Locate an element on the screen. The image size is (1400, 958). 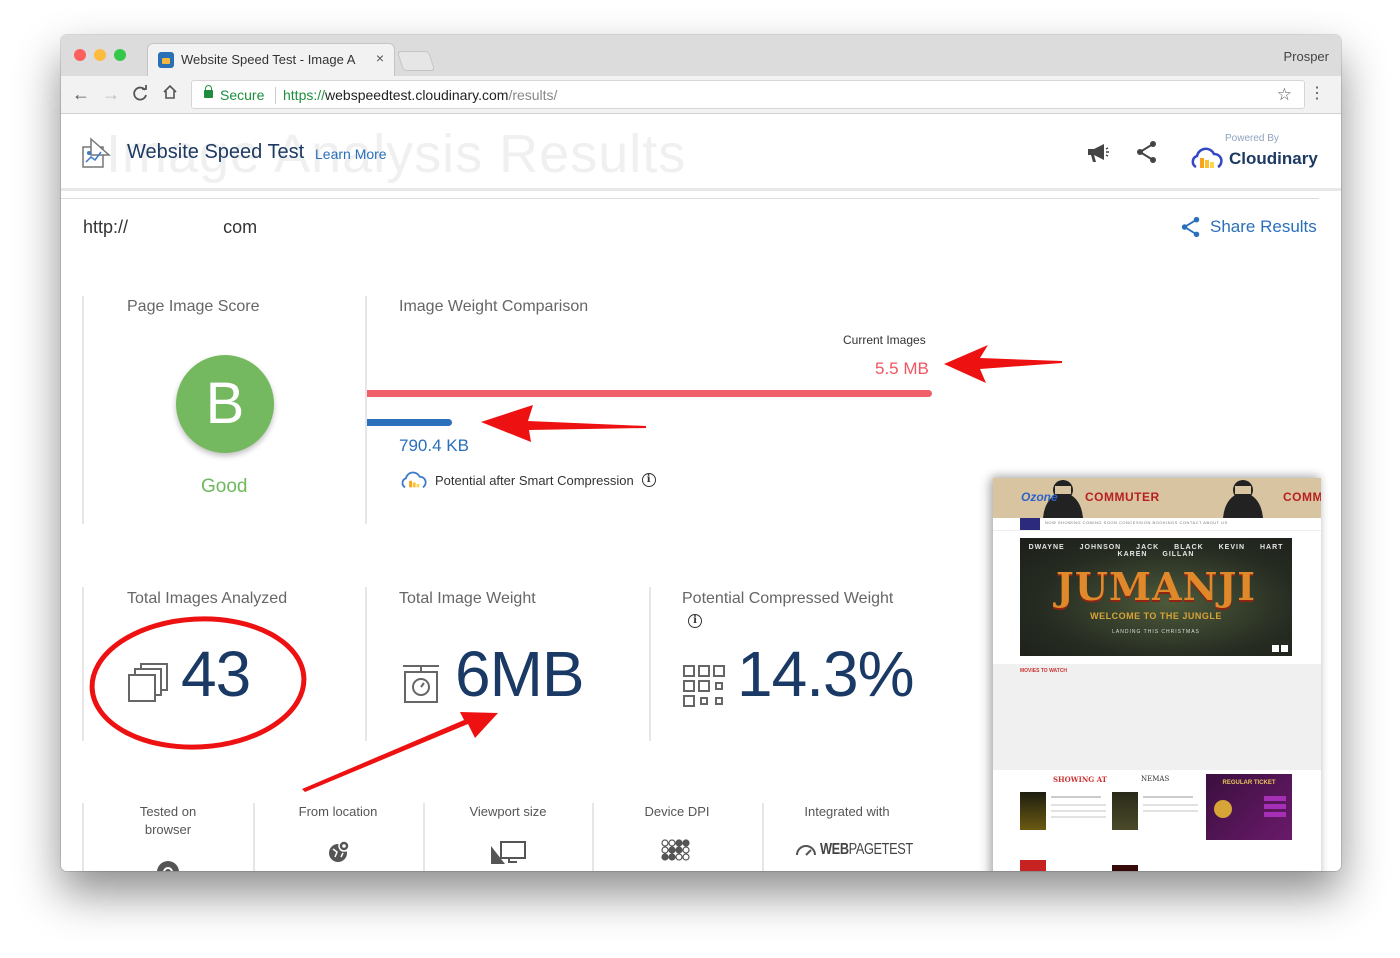
cloudinary-brand: Cloudinary is located at coordinates (1273, 159).